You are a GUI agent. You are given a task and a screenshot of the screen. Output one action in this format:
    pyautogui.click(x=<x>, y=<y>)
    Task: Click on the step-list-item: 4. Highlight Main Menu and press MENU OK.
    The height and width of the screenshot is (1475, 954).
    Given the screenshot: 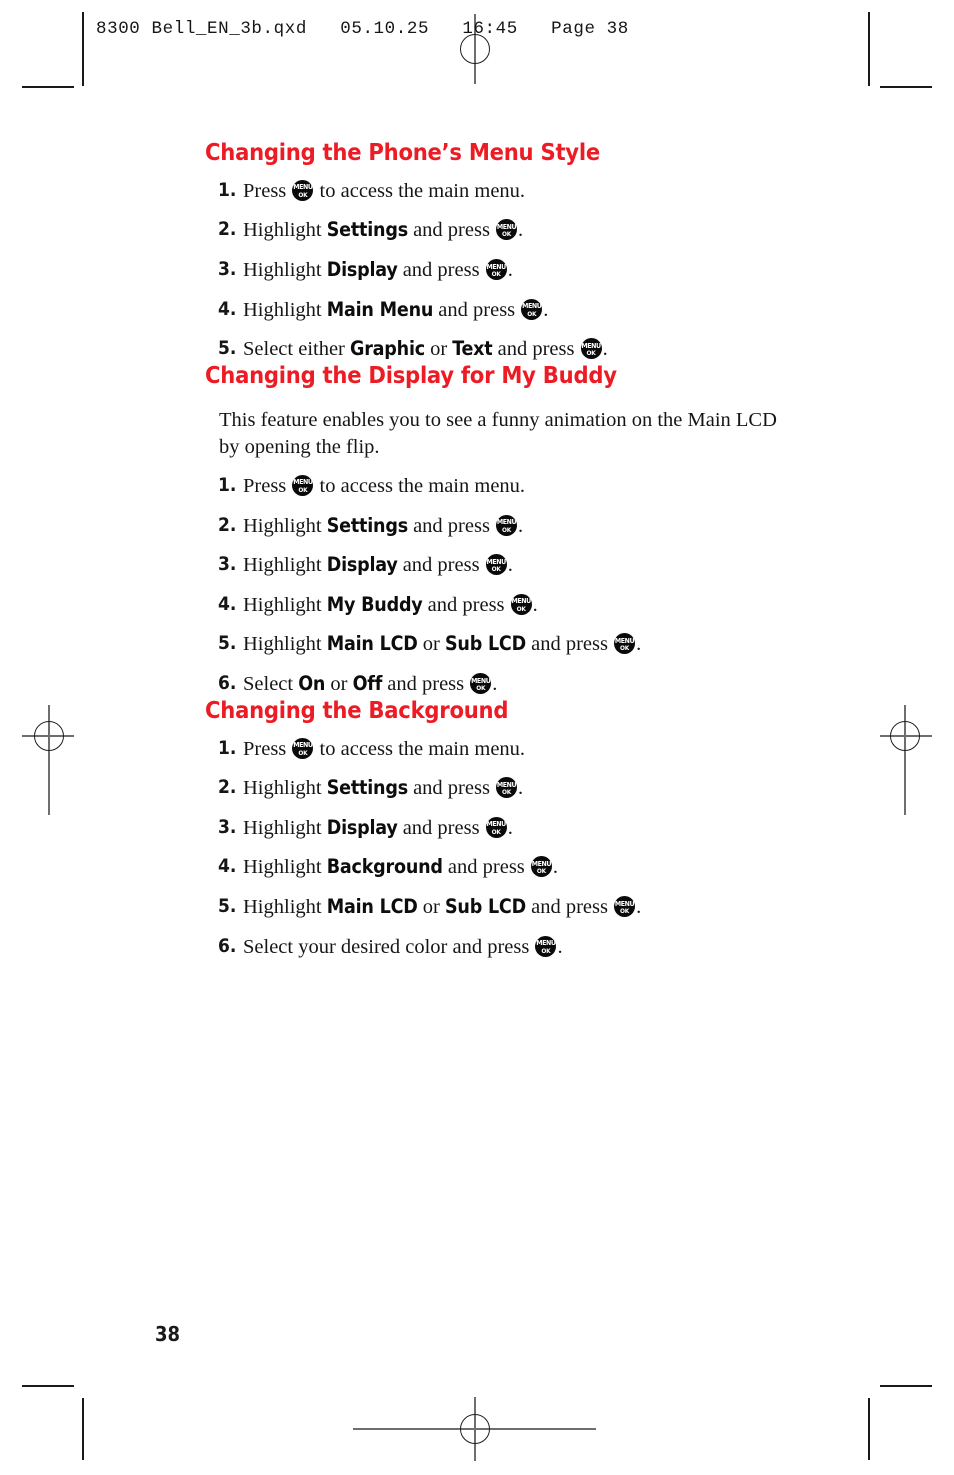 What is the action you would take?
    pyautogui.click(x=515, y=311)
    